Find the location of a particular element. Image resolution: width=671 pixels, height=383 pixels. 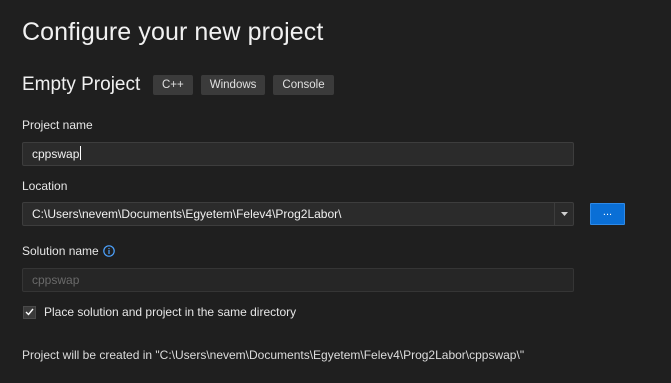

same-directory-checkbox is located at coordinates (29, 312).